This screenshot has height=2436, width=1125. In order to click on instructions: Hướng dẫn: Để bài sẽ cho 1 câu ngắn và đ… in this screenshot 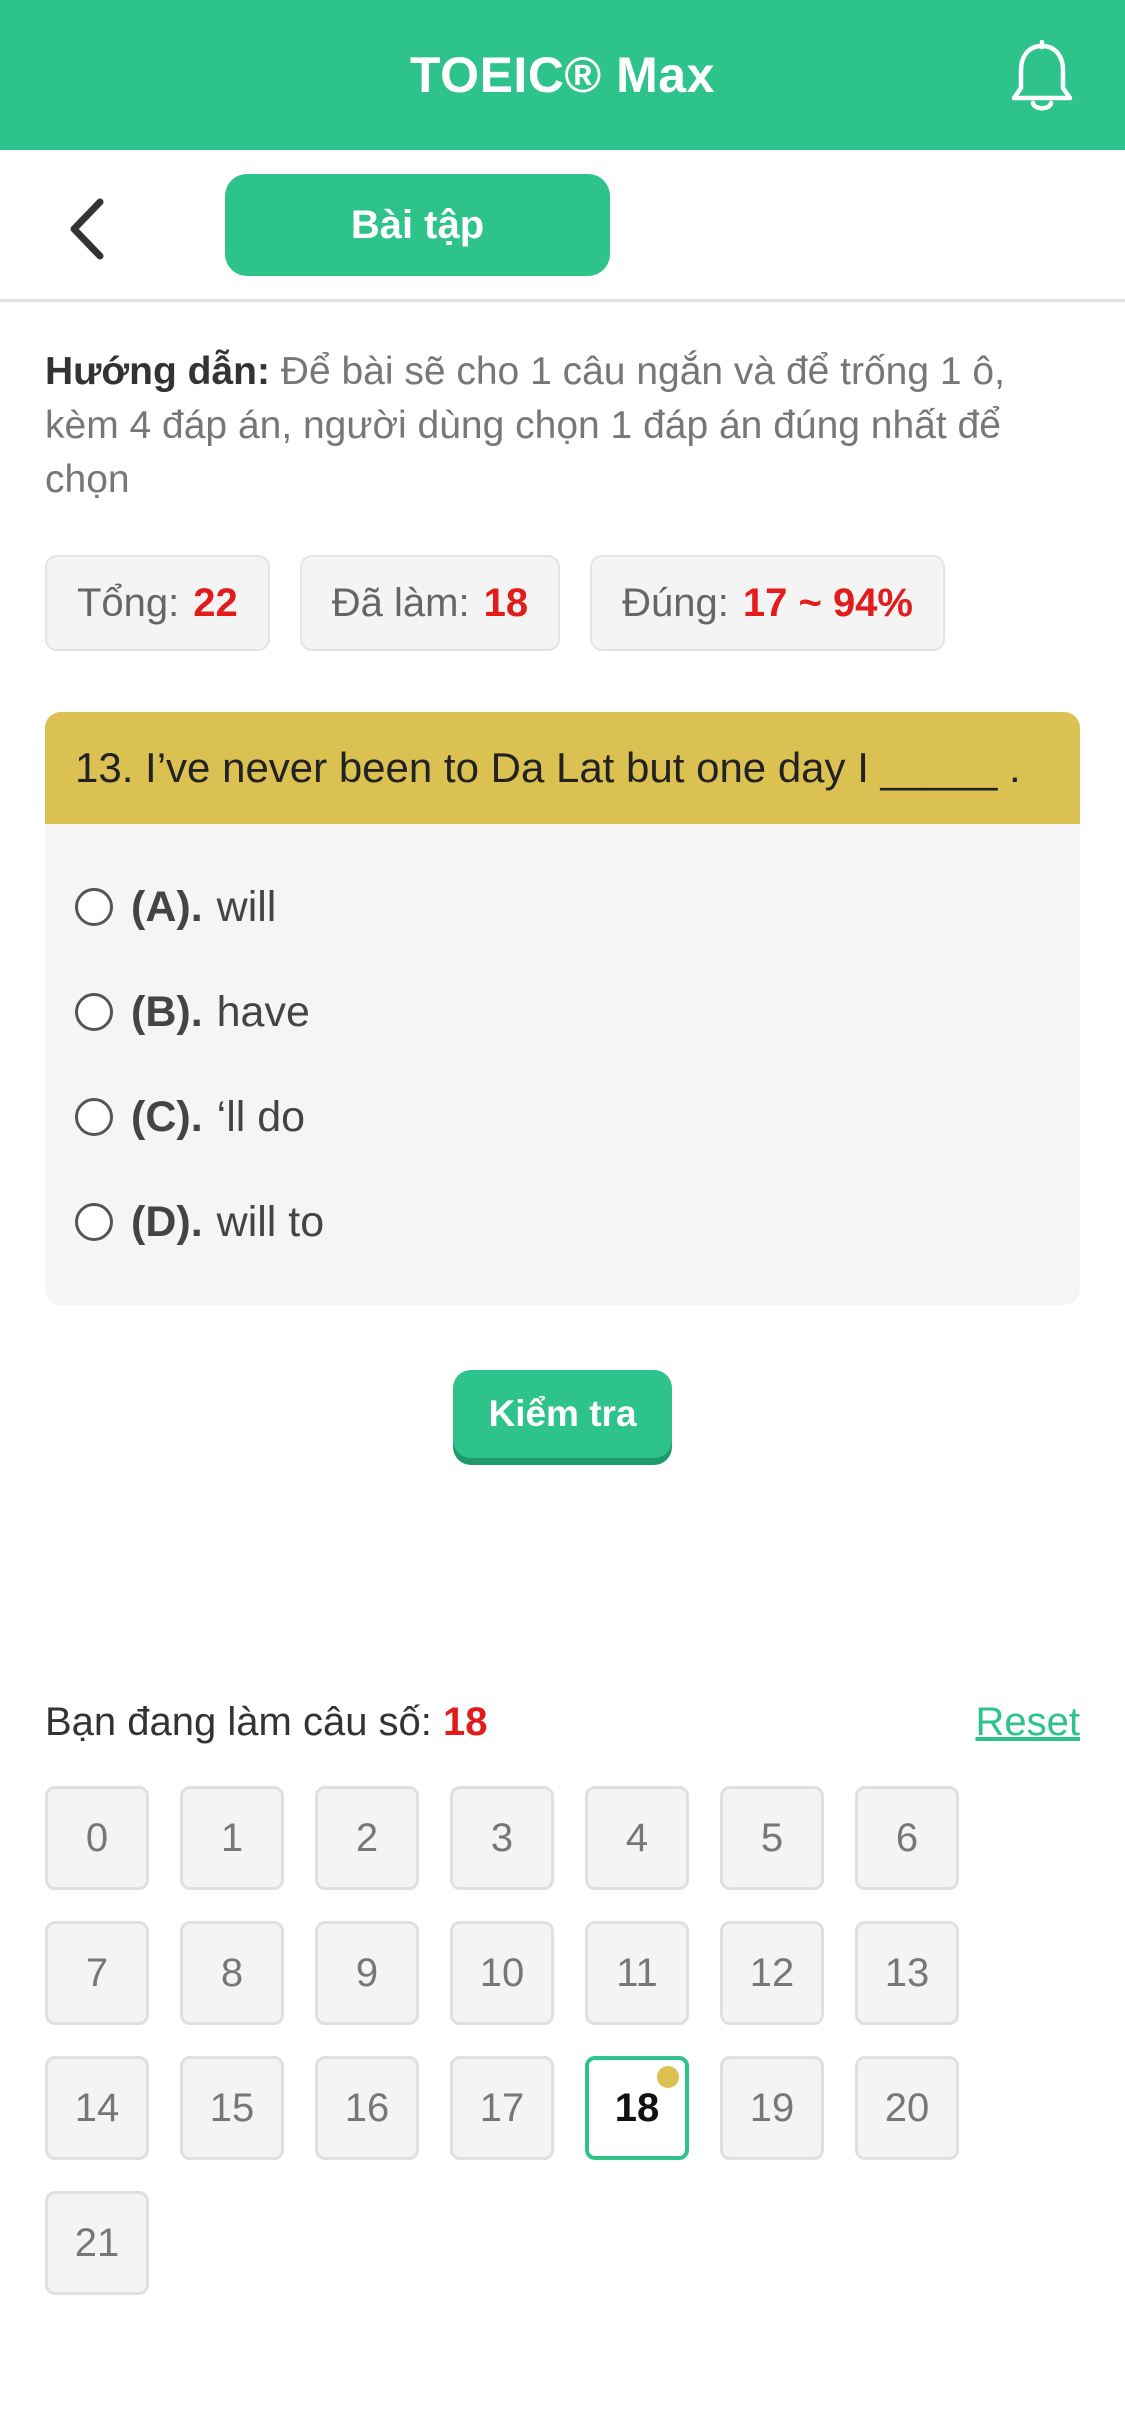, I will do `click(565, 426)`.